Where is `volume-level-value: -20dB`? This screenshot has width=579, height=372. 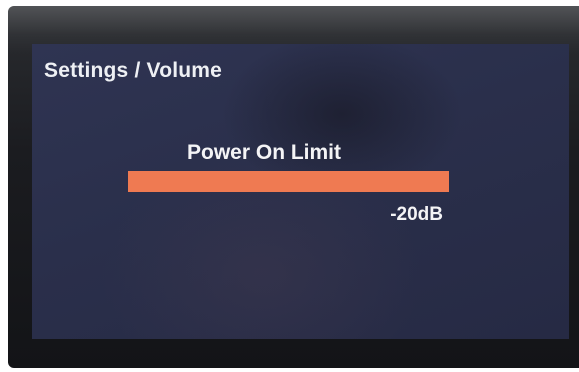 volume-level-value: -20dB is located at coordinates (416, 214).